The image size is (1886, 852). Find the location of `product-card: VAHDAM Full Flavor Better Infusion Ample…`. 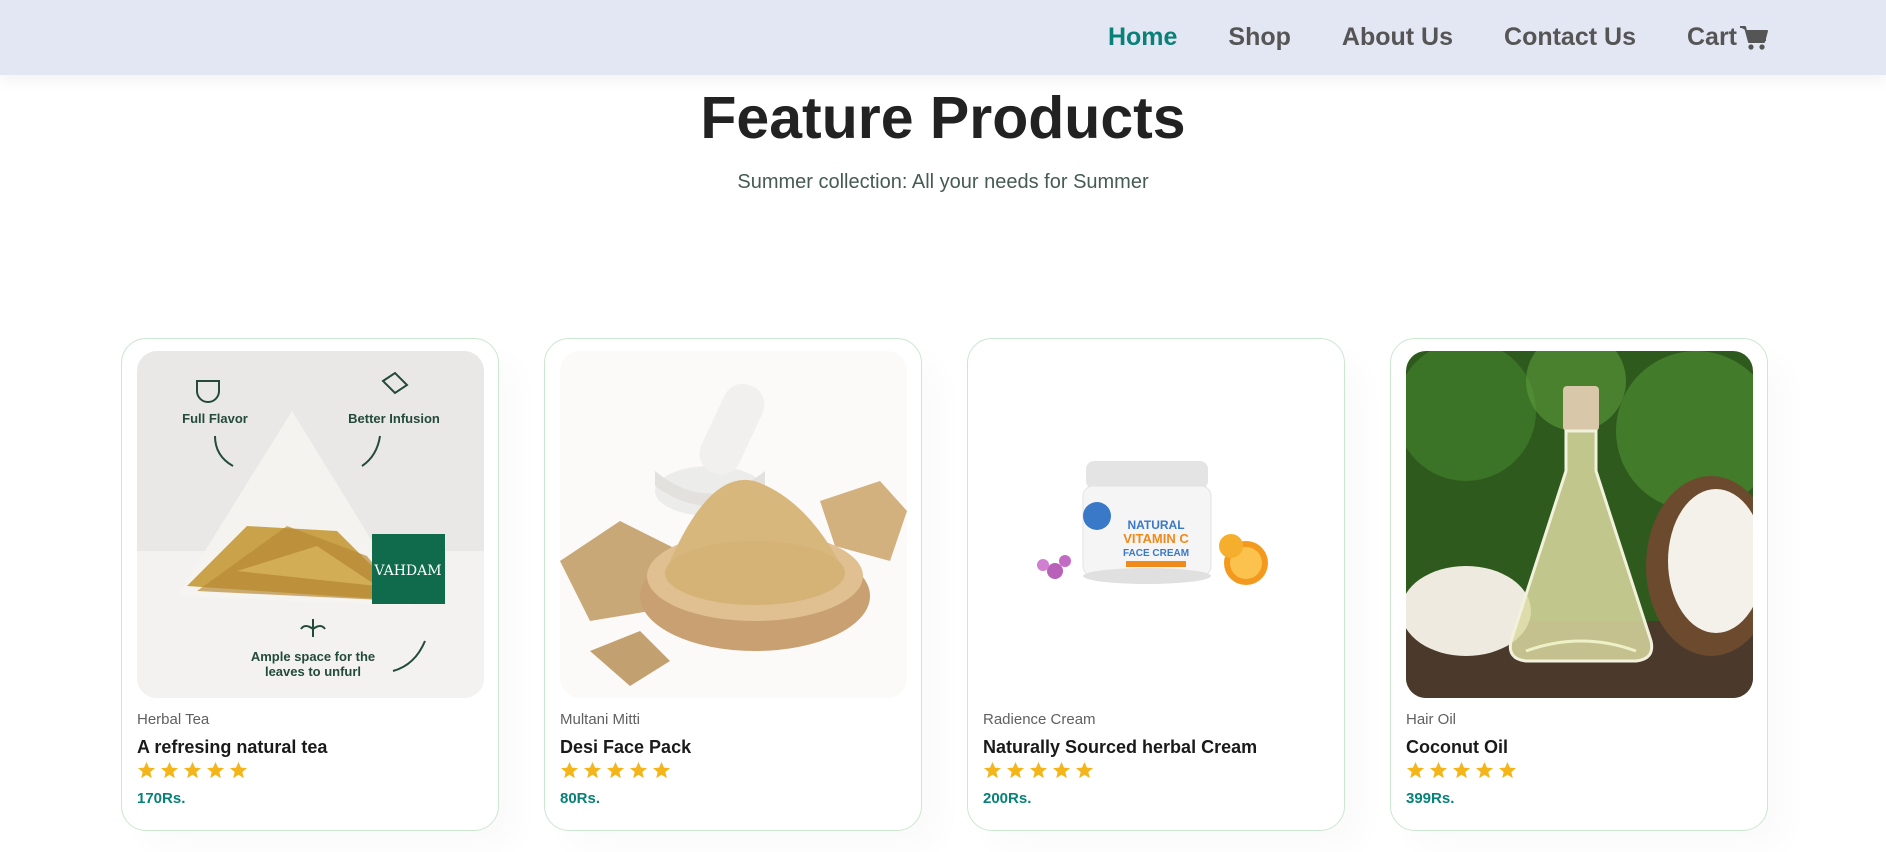

product-card: VAHDAM Full Flavor Better Infusion Ample… is located at coordinates (310, 584).